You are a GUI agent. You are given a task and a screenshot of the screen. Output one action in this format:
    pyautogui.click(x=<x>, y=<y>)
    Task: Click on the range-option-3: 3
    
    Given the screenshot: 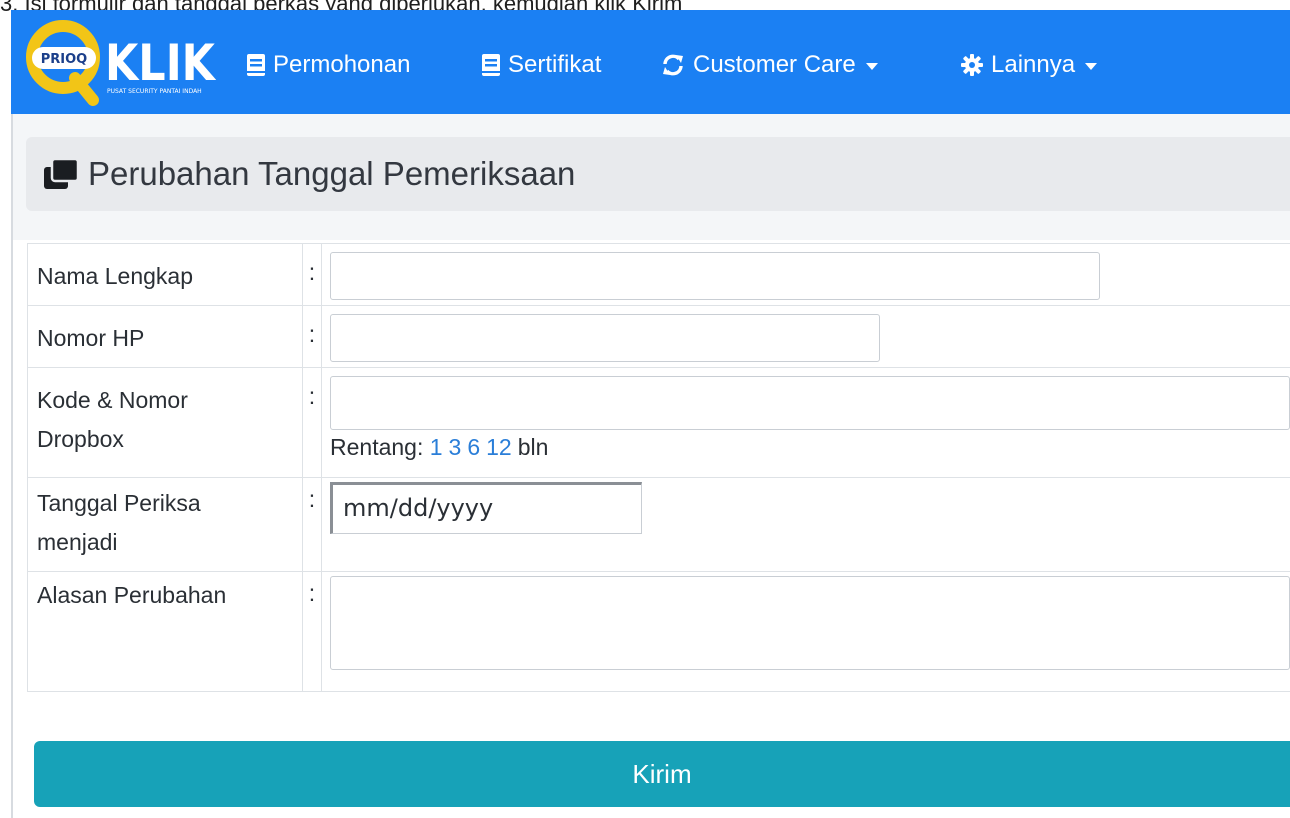 What is the action you would take?
    pyautogui.click(x=455, y=447)
    